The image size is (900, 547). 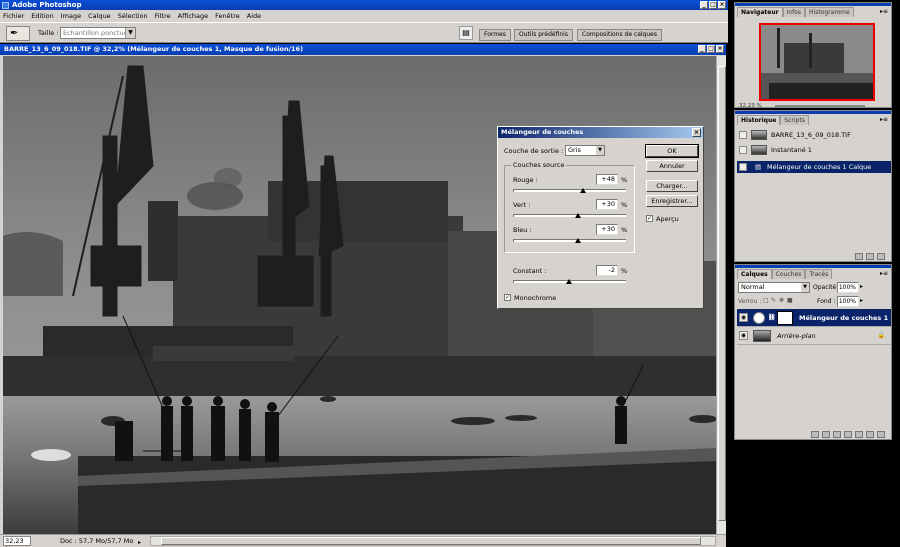 I want to click on layer-row: ◉ ⛓ Mélangeur de couches 1, so click(x=814, y=318).